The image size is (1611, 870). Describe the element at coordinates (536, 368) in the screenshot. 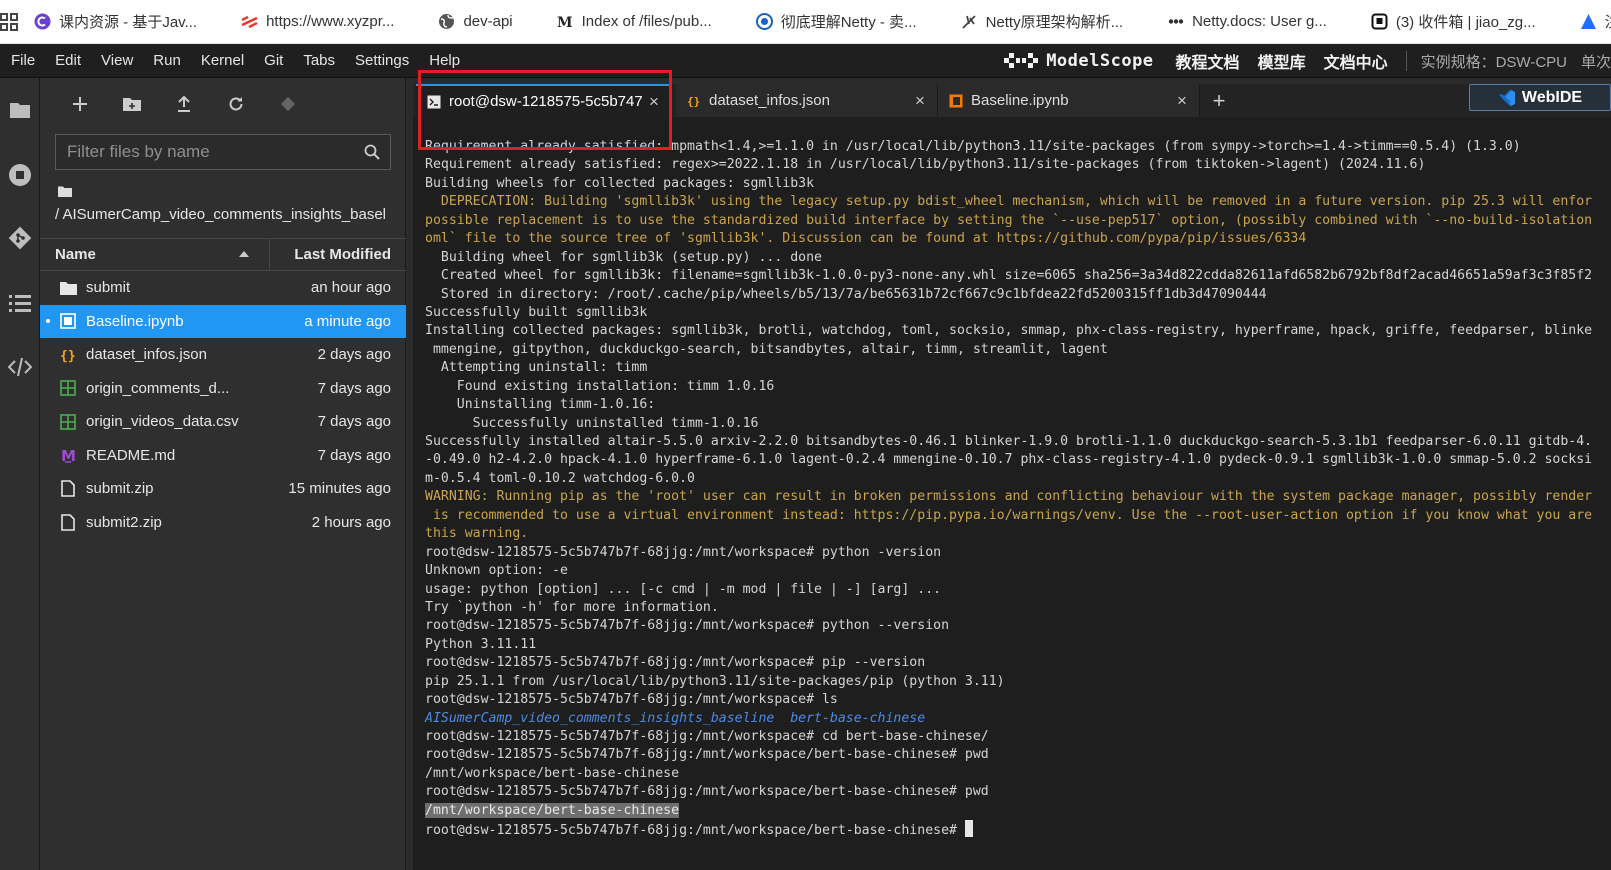

I see `terminal-line-text: Attempting uninstall: timm` at that location.